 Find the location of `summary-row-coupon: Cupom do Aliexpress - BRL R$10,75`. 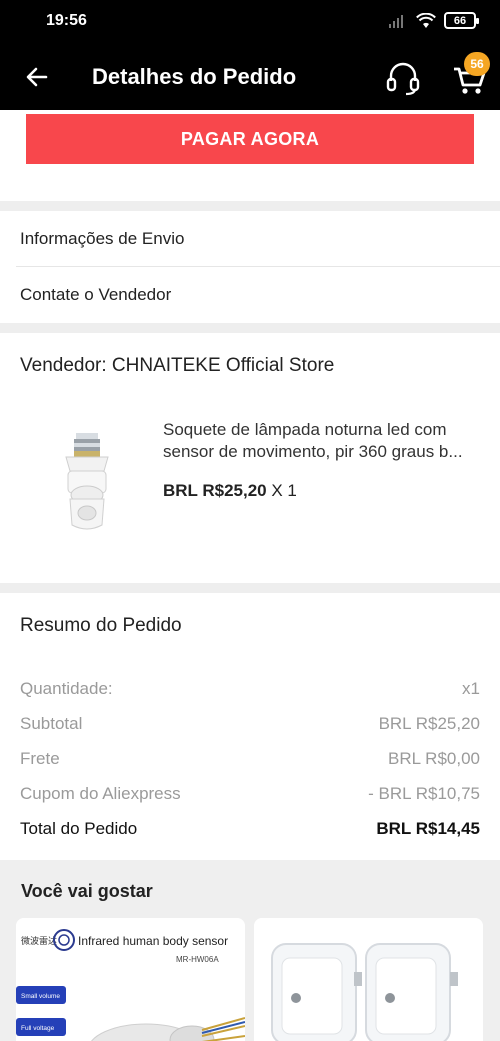

summary-row-coupon: Cupom do Aliexpress - BRL R$10,75 is located at coordinates (250, 796).